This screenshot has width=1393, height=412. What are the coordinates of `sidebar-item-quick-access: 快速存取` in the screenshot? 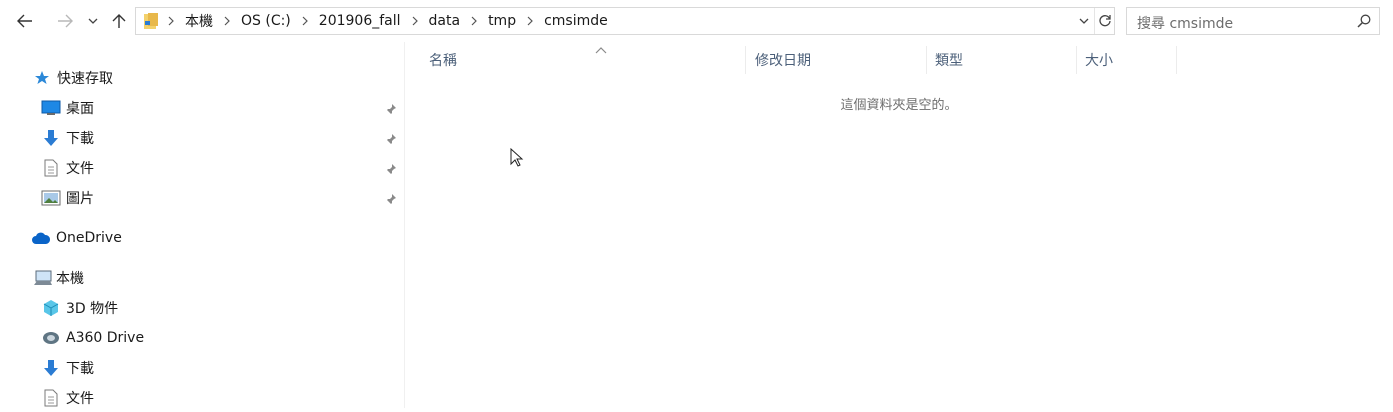 It's located at (73, 78).